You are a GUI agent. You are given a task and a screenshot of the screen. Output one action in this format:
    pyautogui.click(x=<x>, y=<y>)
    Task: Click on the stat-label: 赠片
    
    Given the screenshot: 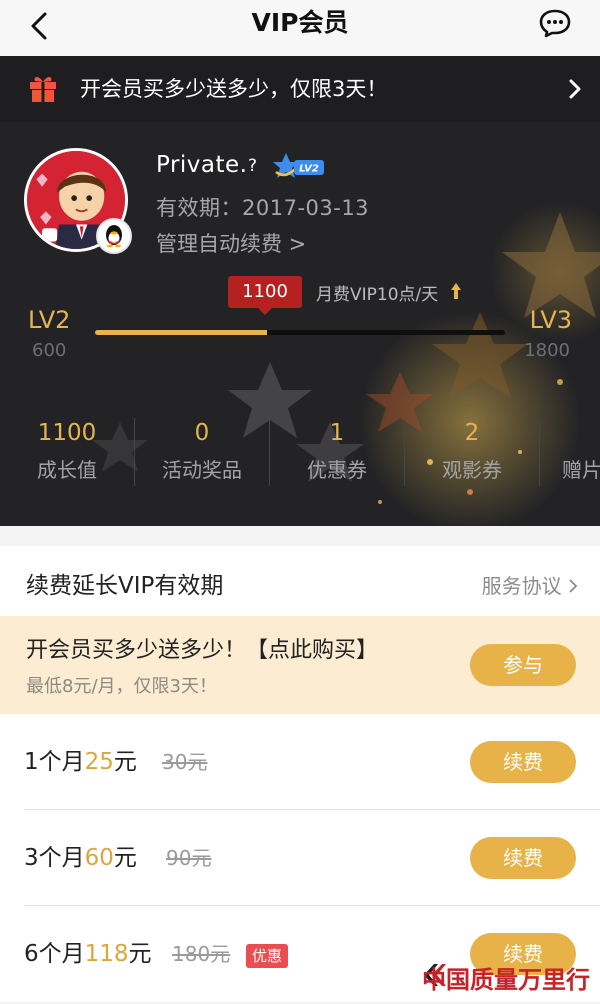 What is the action you would take?
    pyautogui.click(x=581, y=470)
    